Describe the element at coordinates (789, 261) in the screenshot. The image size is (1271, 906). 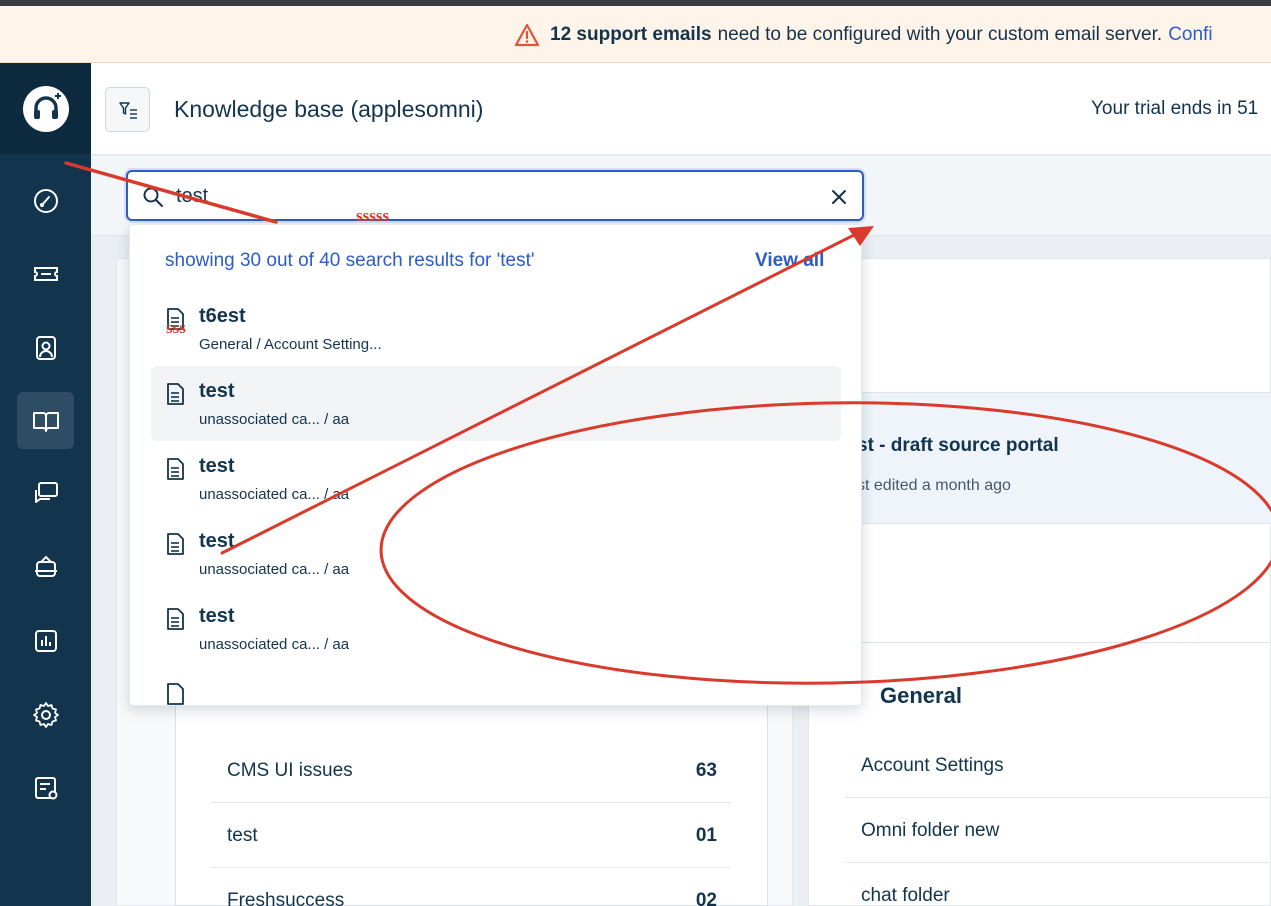
I see `view-all-link: View all` at that location.